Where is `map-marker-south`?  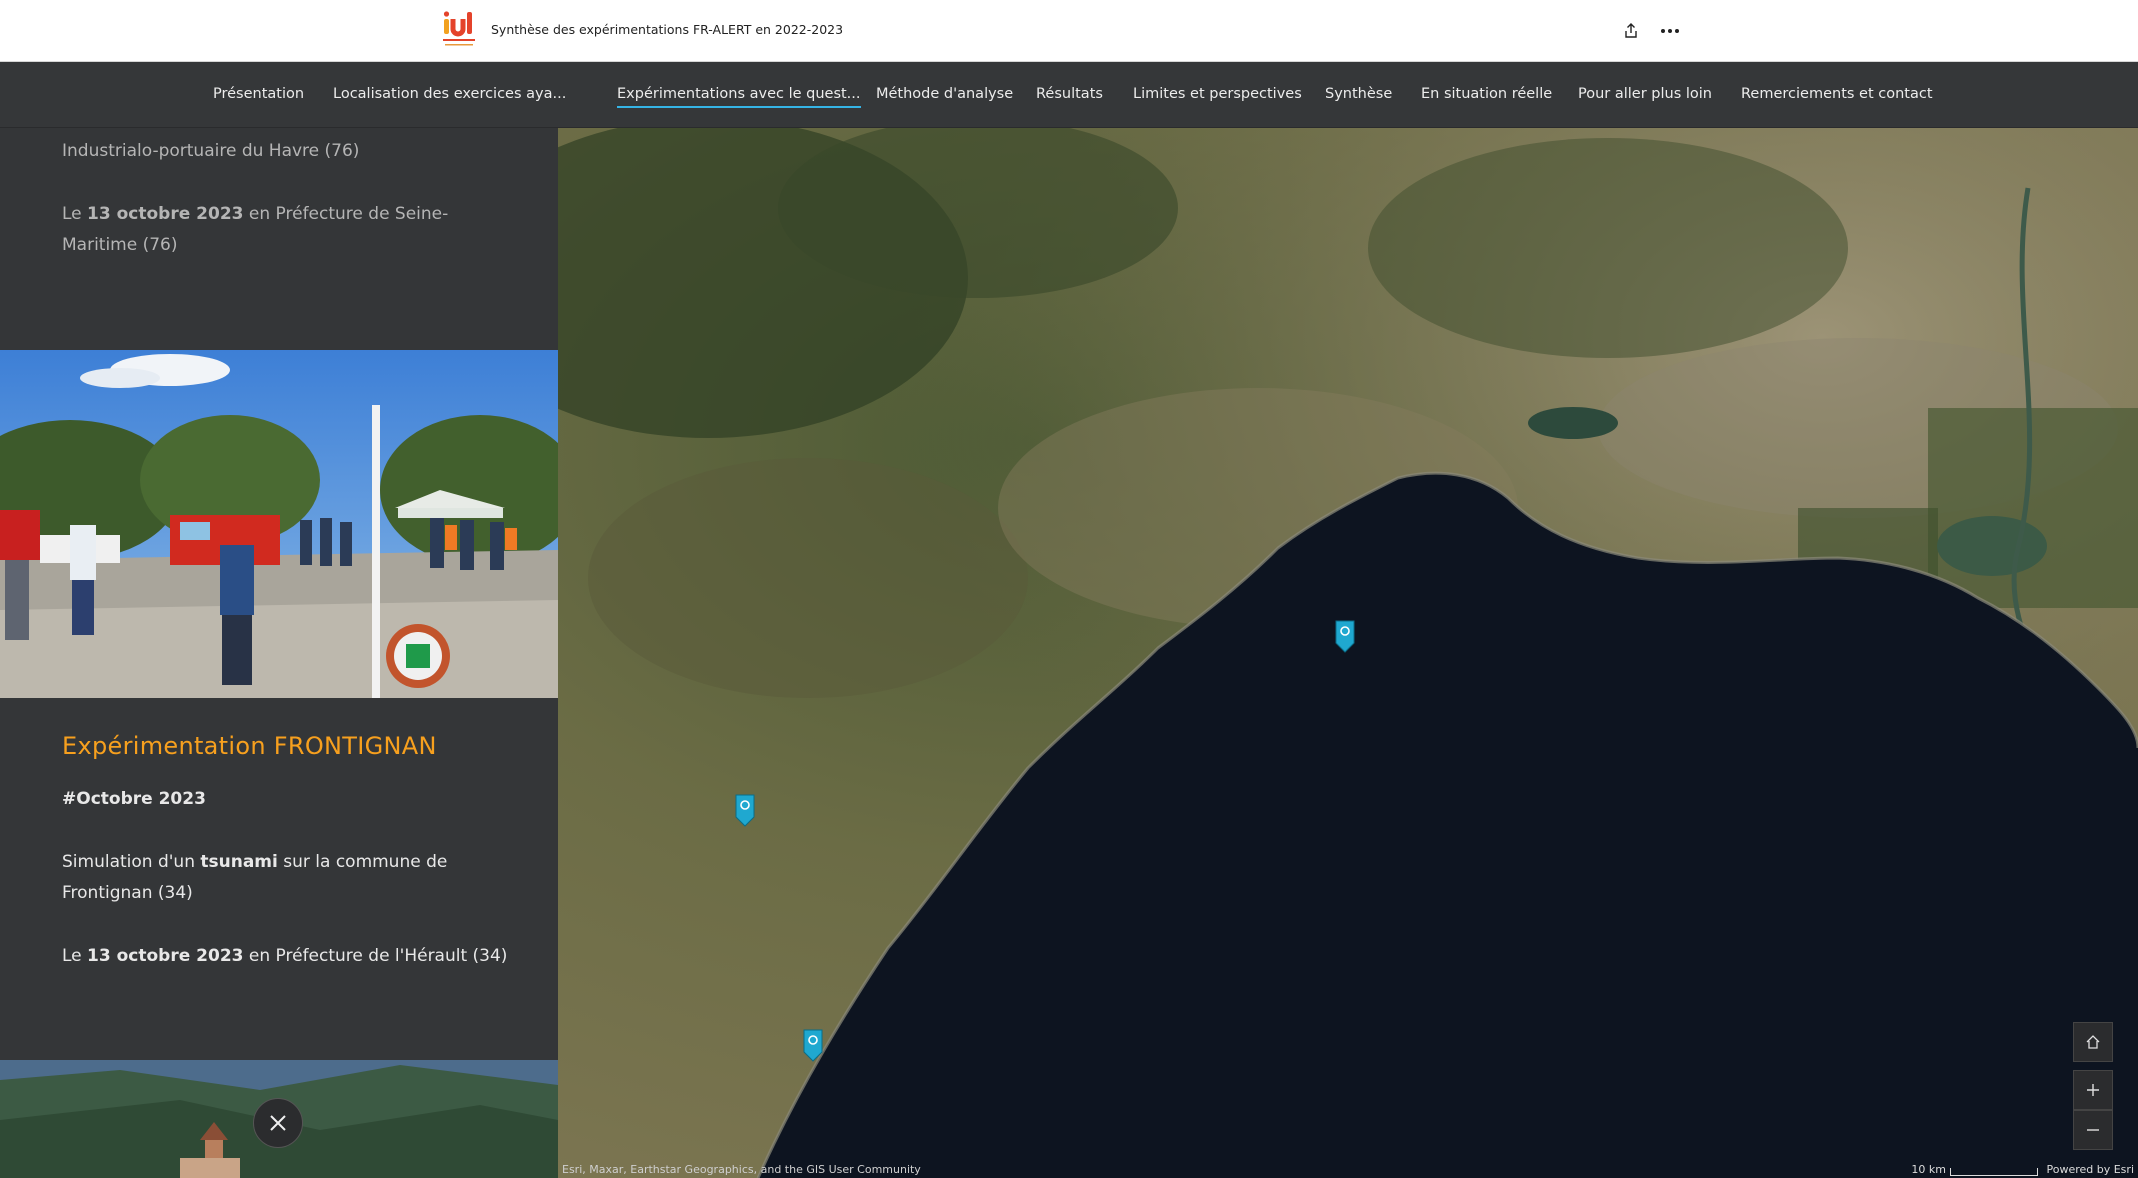
map-marker-south is located at coordinates (813, 1045).